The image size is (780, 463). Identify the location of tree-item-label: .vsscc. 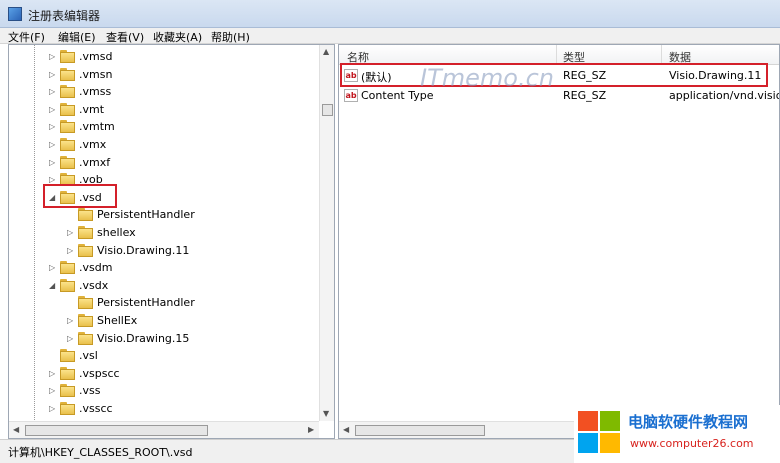
(96, 408).